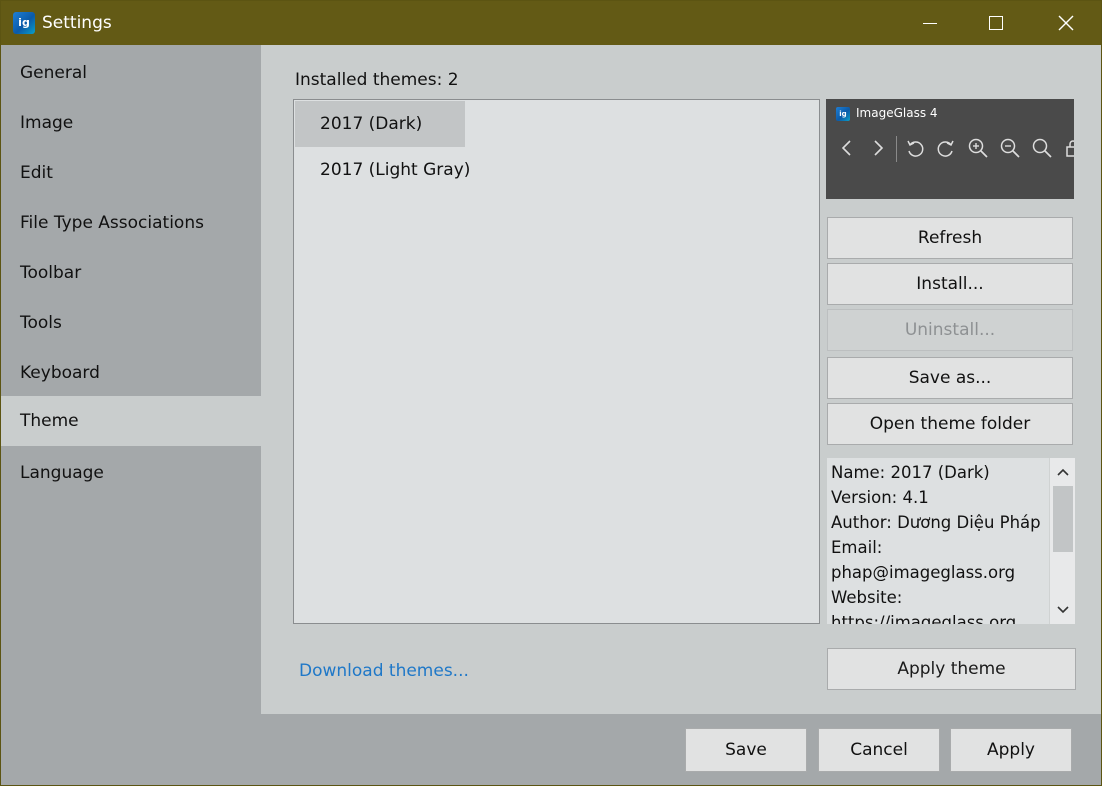 This screenshot has width=1102, height=786. What do you see at coordinates (897, 113) in the screenshot?
I see `preview-title: ImageGlass 4` at bounding box center [897, 113].